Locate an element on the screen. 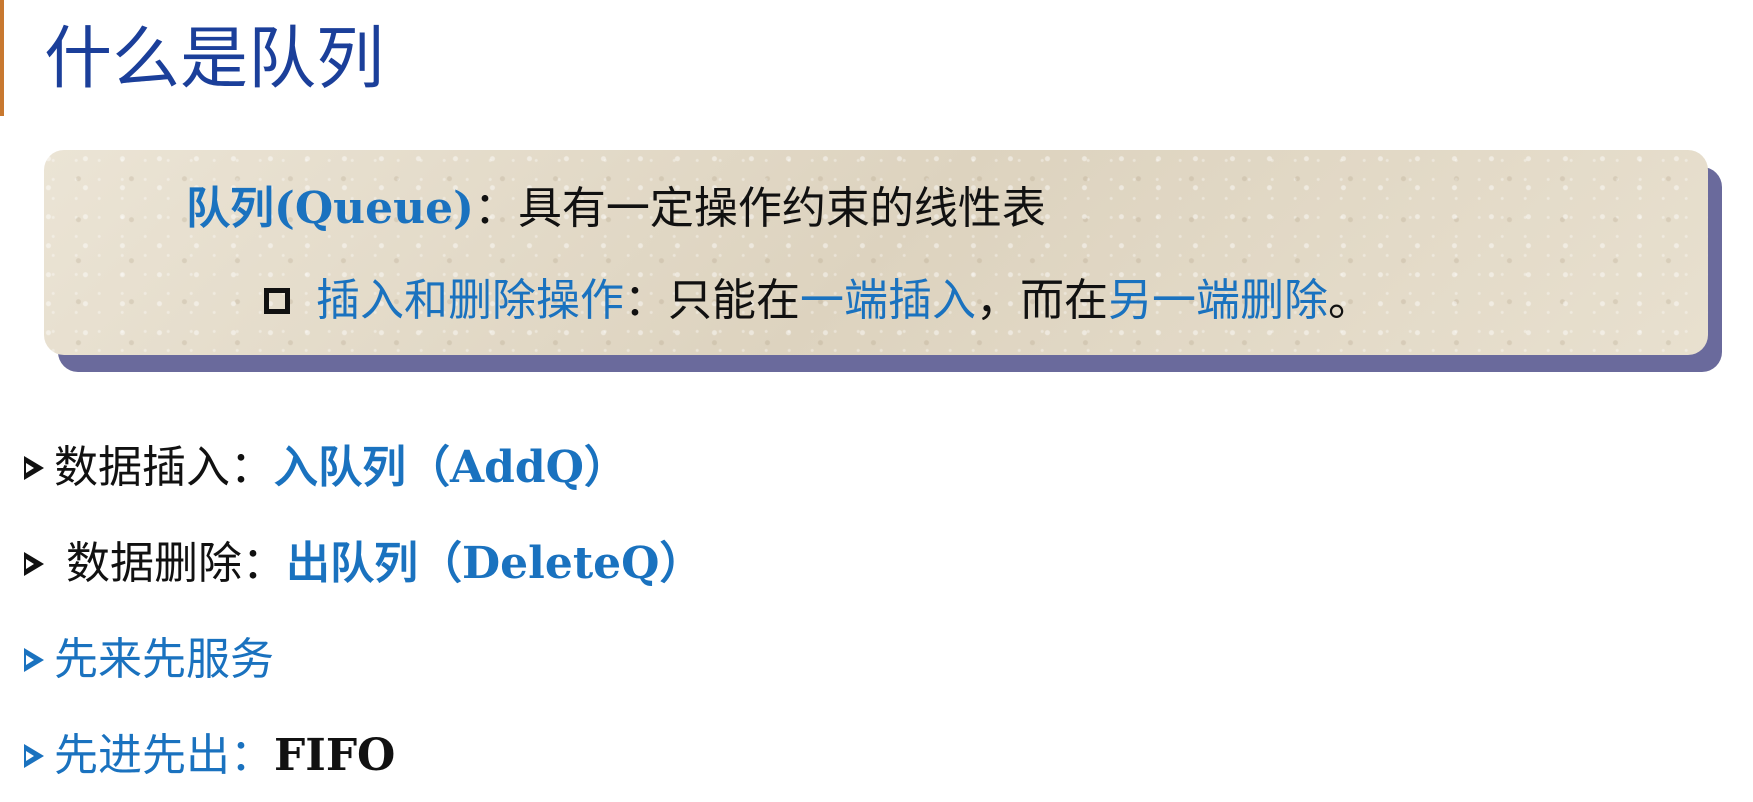  bullet-label: 先进先出： is located at coordinates (164, 755).